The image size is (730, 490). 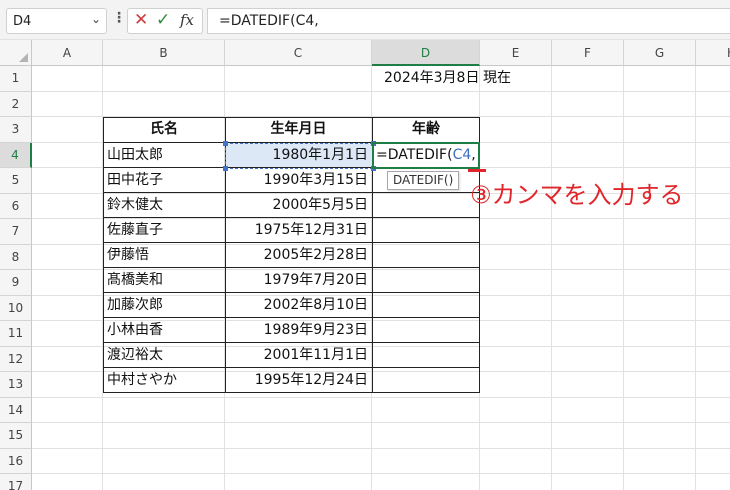 What do you see at coordinates (16, 461) in the screenshot?
I see `row-header-16: 16` at bounding box center [16, 461].